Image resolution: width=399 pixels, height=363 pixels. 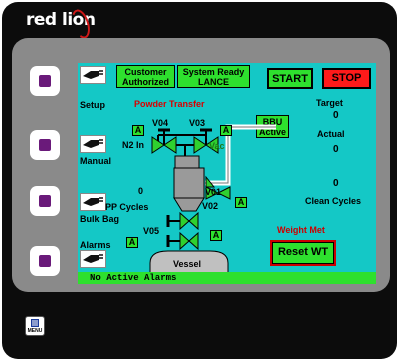 I want to click on vessel-label: Vessel, so click(x=187, y=264).